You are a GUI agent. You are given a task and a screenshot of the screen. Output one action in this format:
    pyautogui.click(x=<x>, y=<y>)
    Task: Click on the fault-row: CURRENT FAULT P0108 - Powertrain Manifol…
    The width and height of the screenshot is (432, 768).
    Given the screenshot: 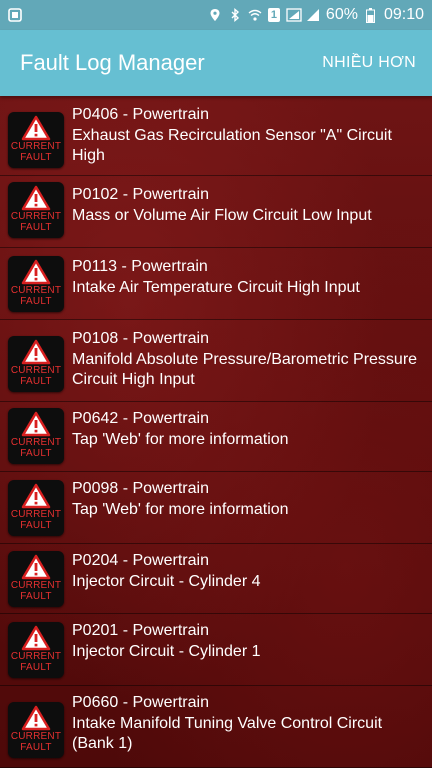 What is the action you would take?
    pyautogui.click(x=216, y=361)
    